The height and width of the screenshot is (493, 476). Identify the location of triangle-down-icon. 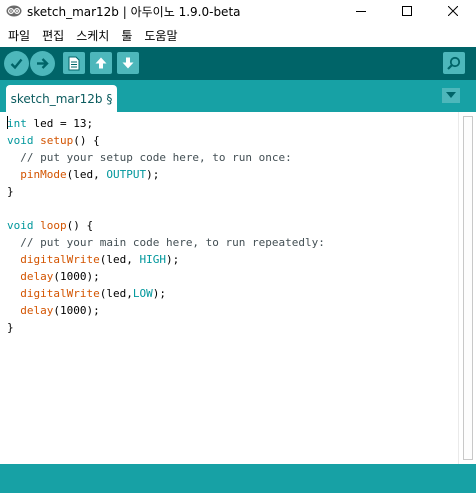
(451, 95).